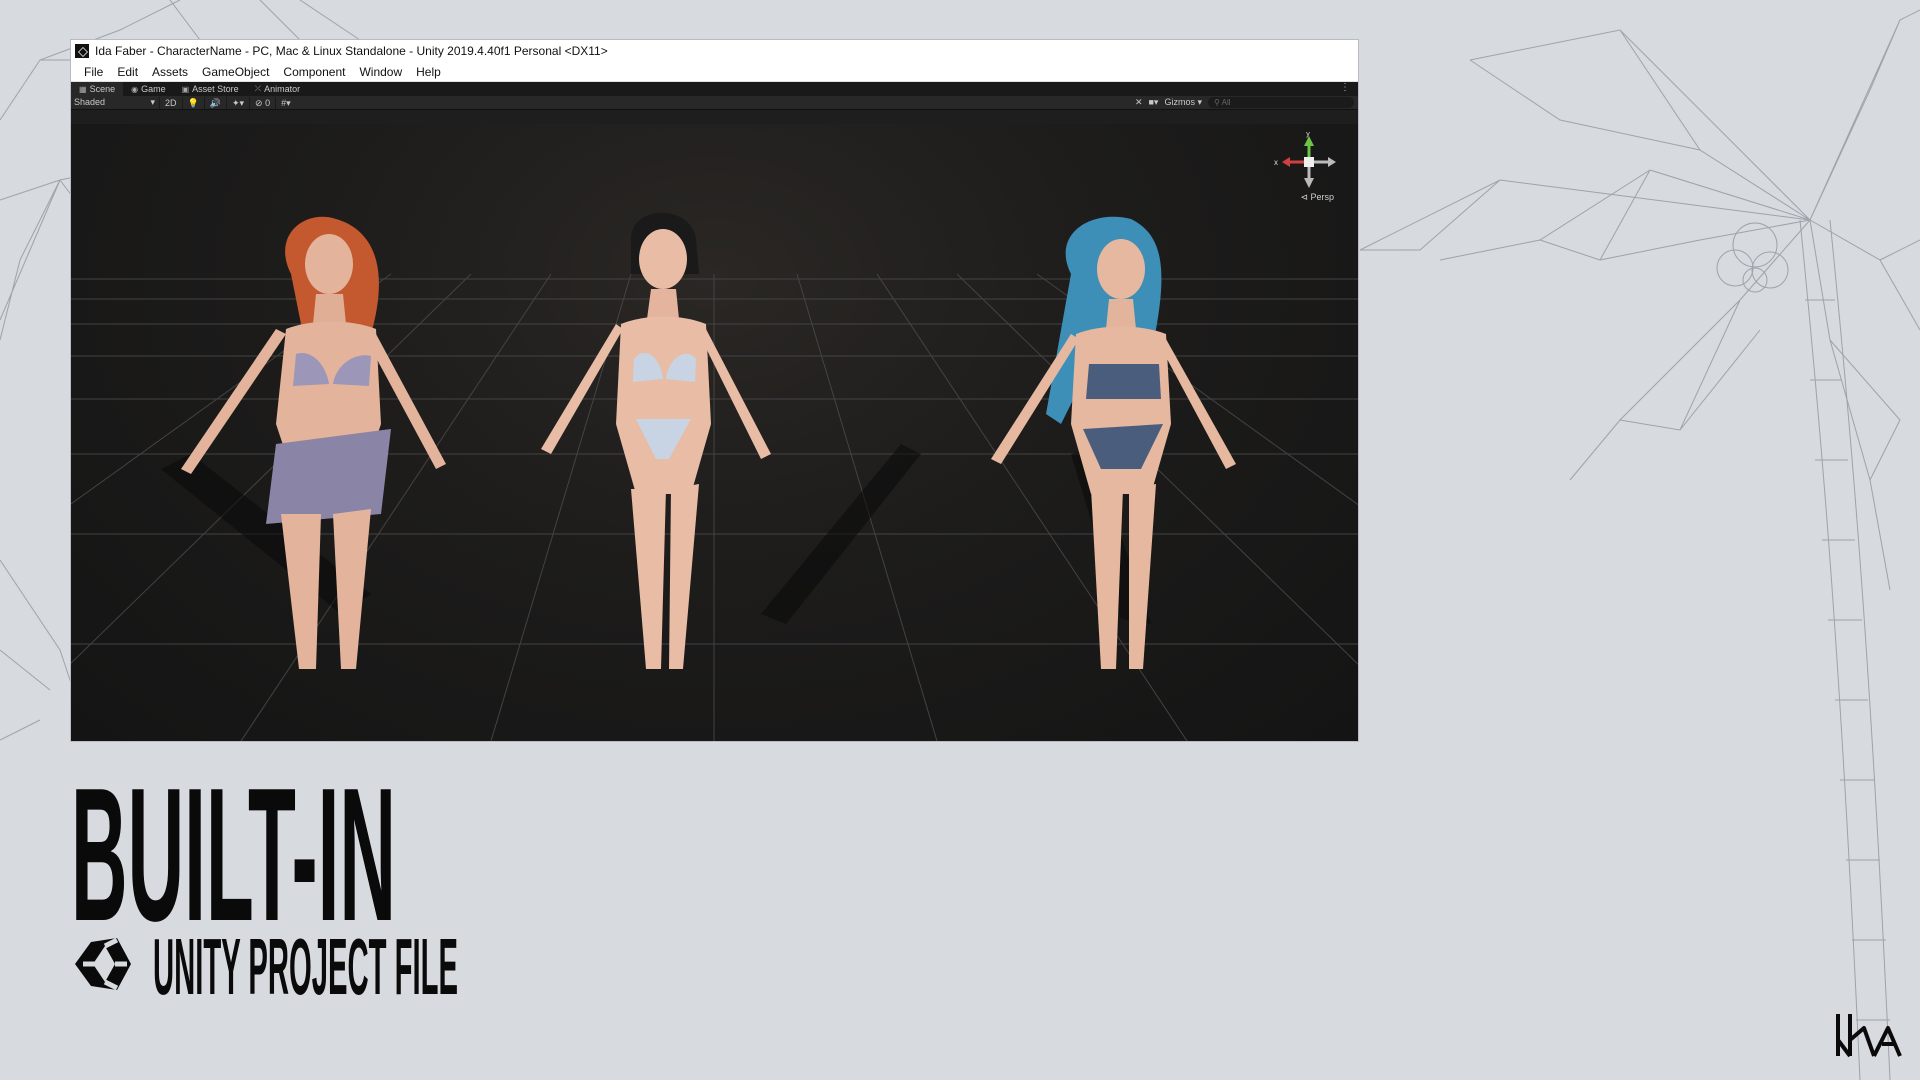  What do you see at coordinates (215, 89) in the screenshot?
I see `tab-label: Asset Store` at bounding box center [215, 89].